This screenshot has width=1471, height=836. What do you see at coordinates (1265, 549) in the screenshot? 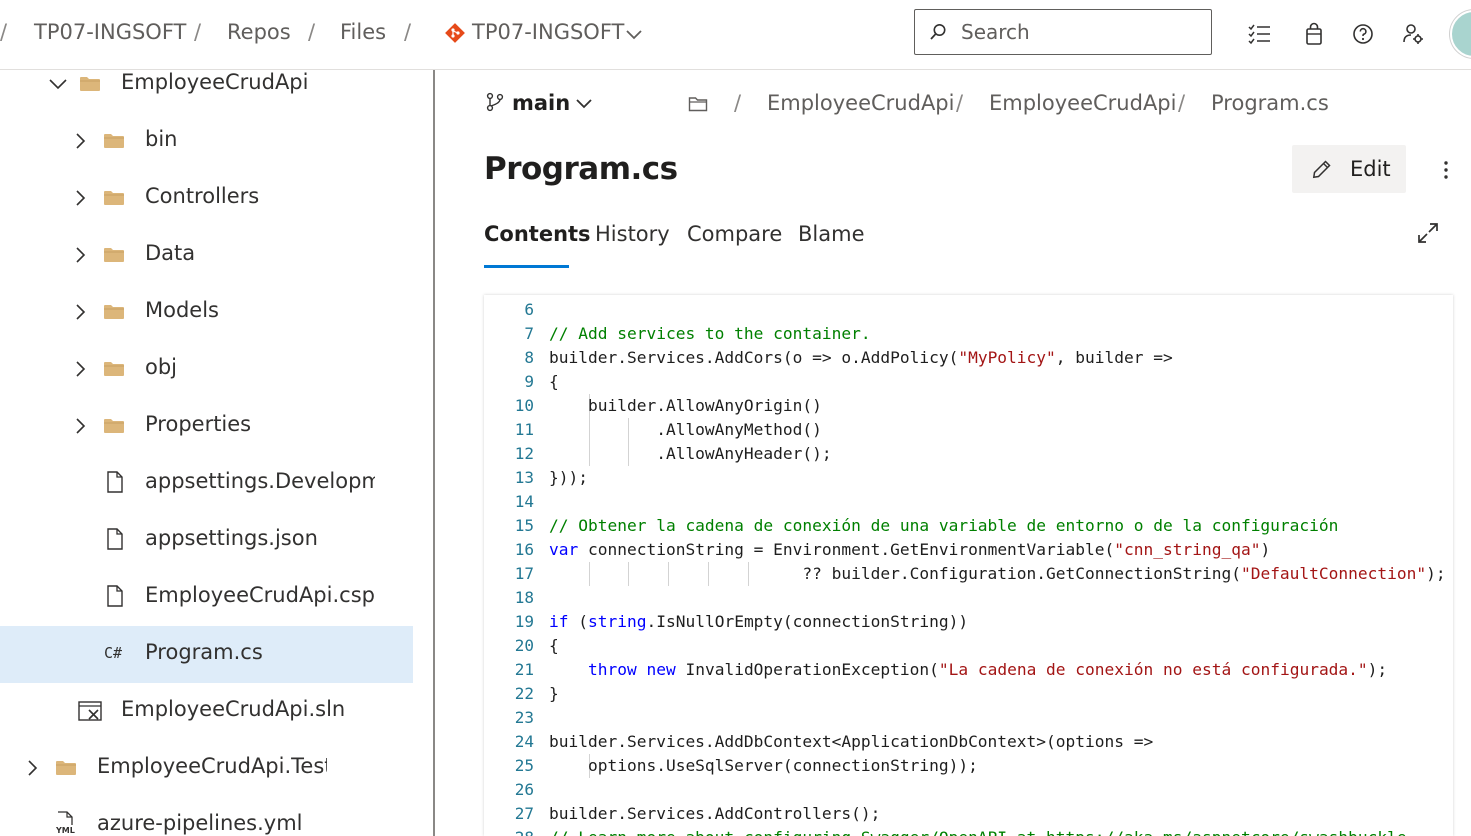
I see `code-token: )` at bounding box center [1265, 549].